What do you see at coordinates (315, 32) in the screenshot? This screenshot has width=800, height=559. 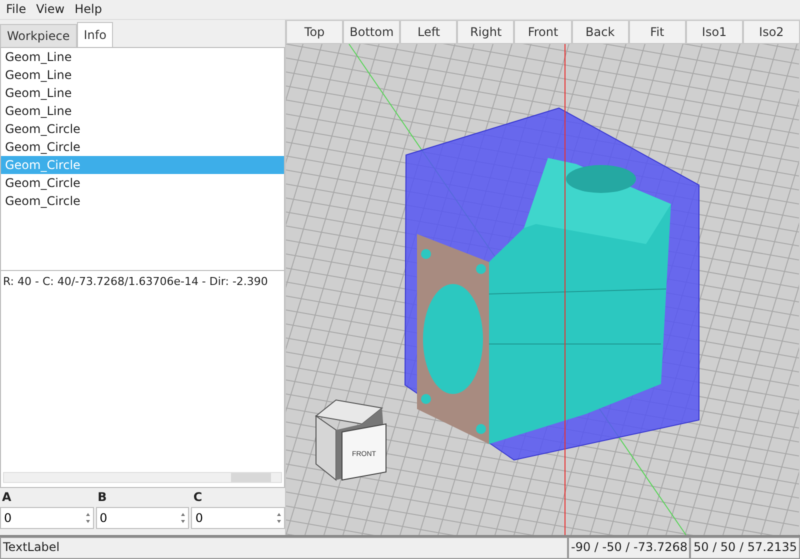 I see `view-button: Top` at bounding box center [315, 32].